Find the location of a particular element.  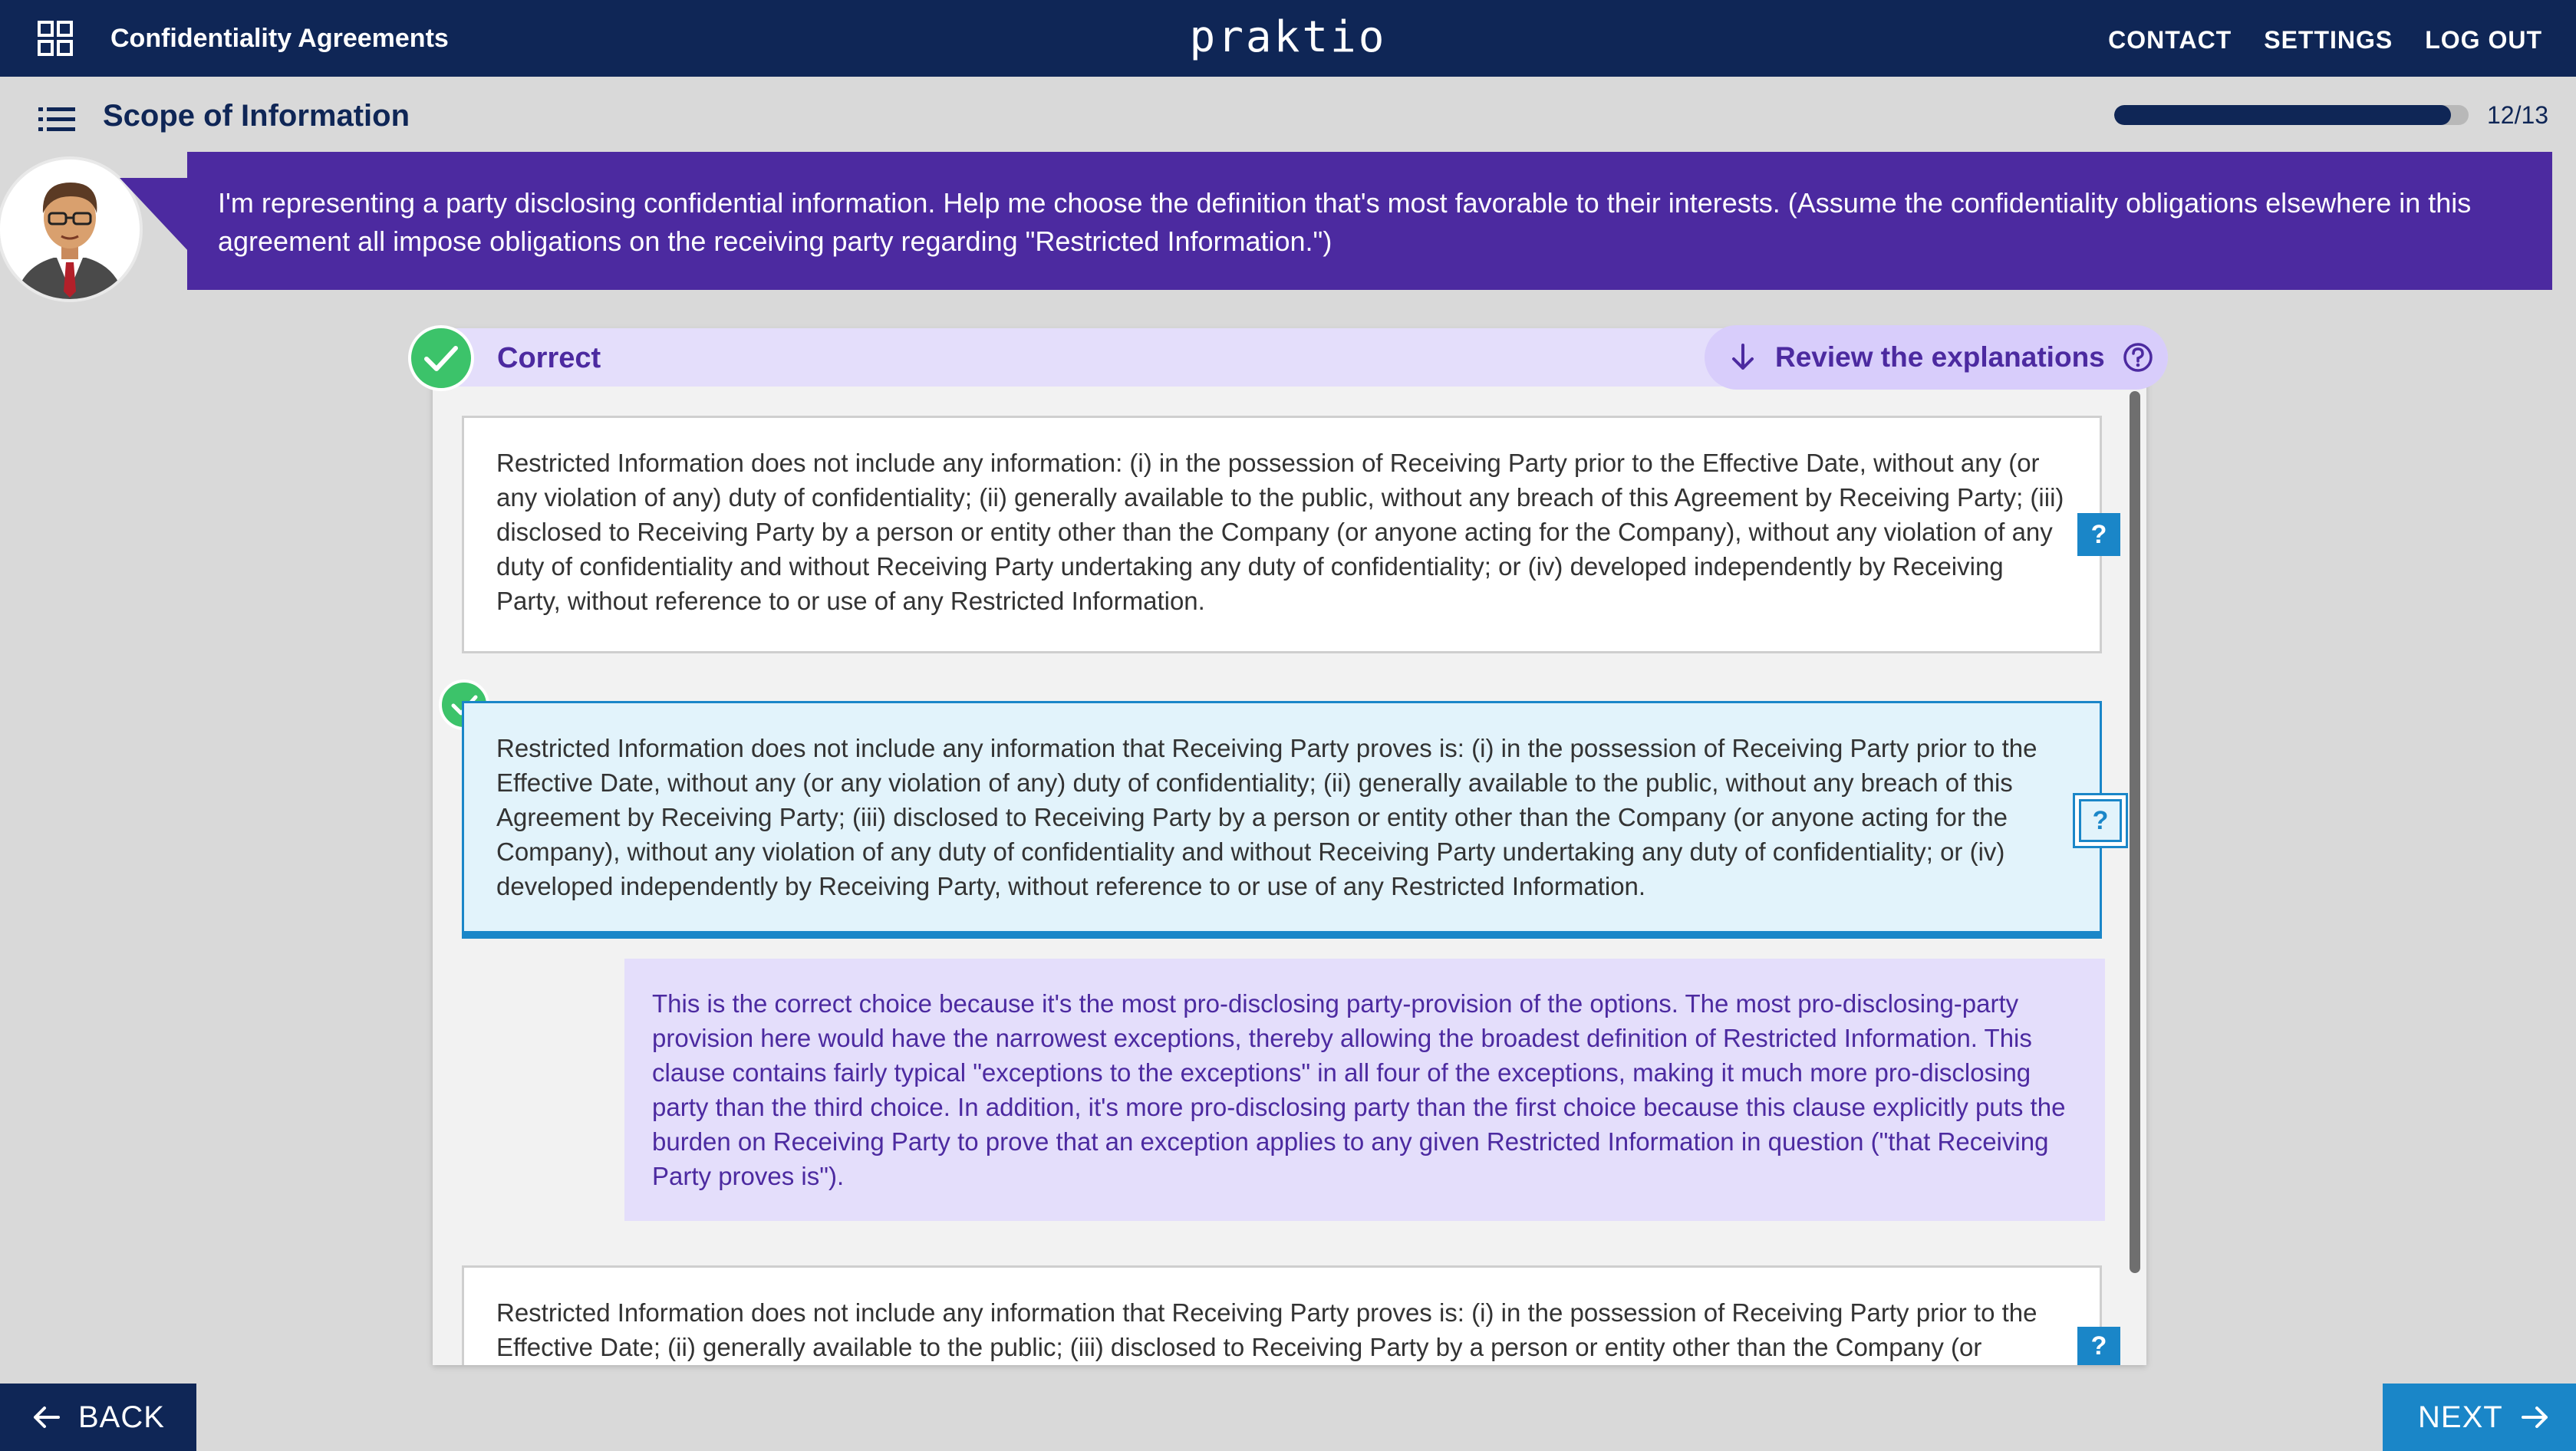

panel-scrollbar is located at coordinates (2135, 832).